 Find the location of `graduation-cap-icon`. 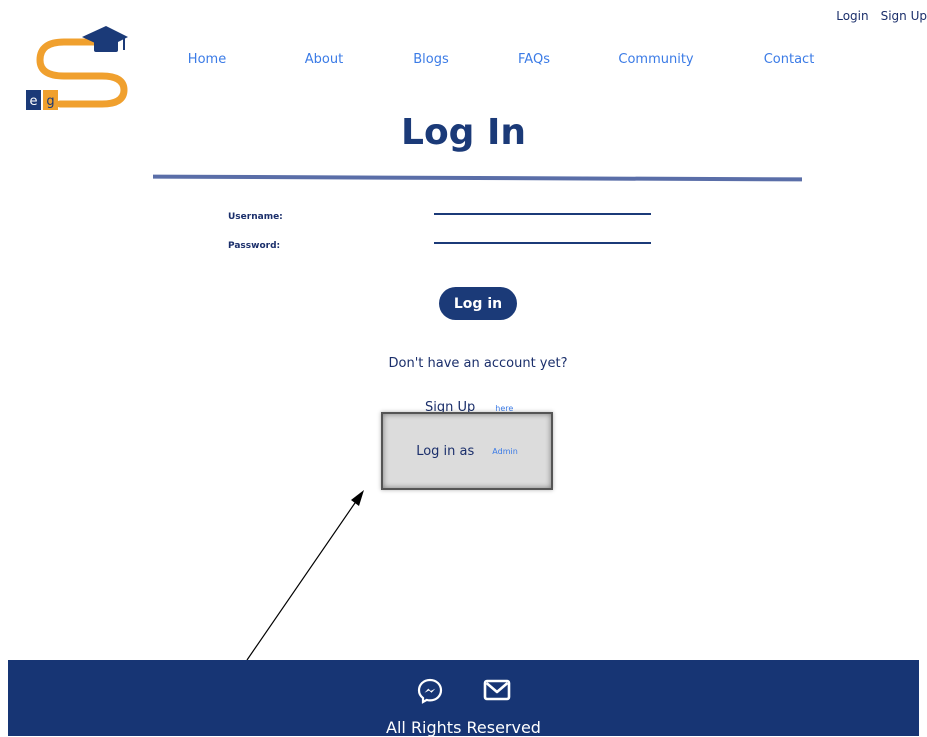

graduation-cap-icon is located at coordinates (105, 39).